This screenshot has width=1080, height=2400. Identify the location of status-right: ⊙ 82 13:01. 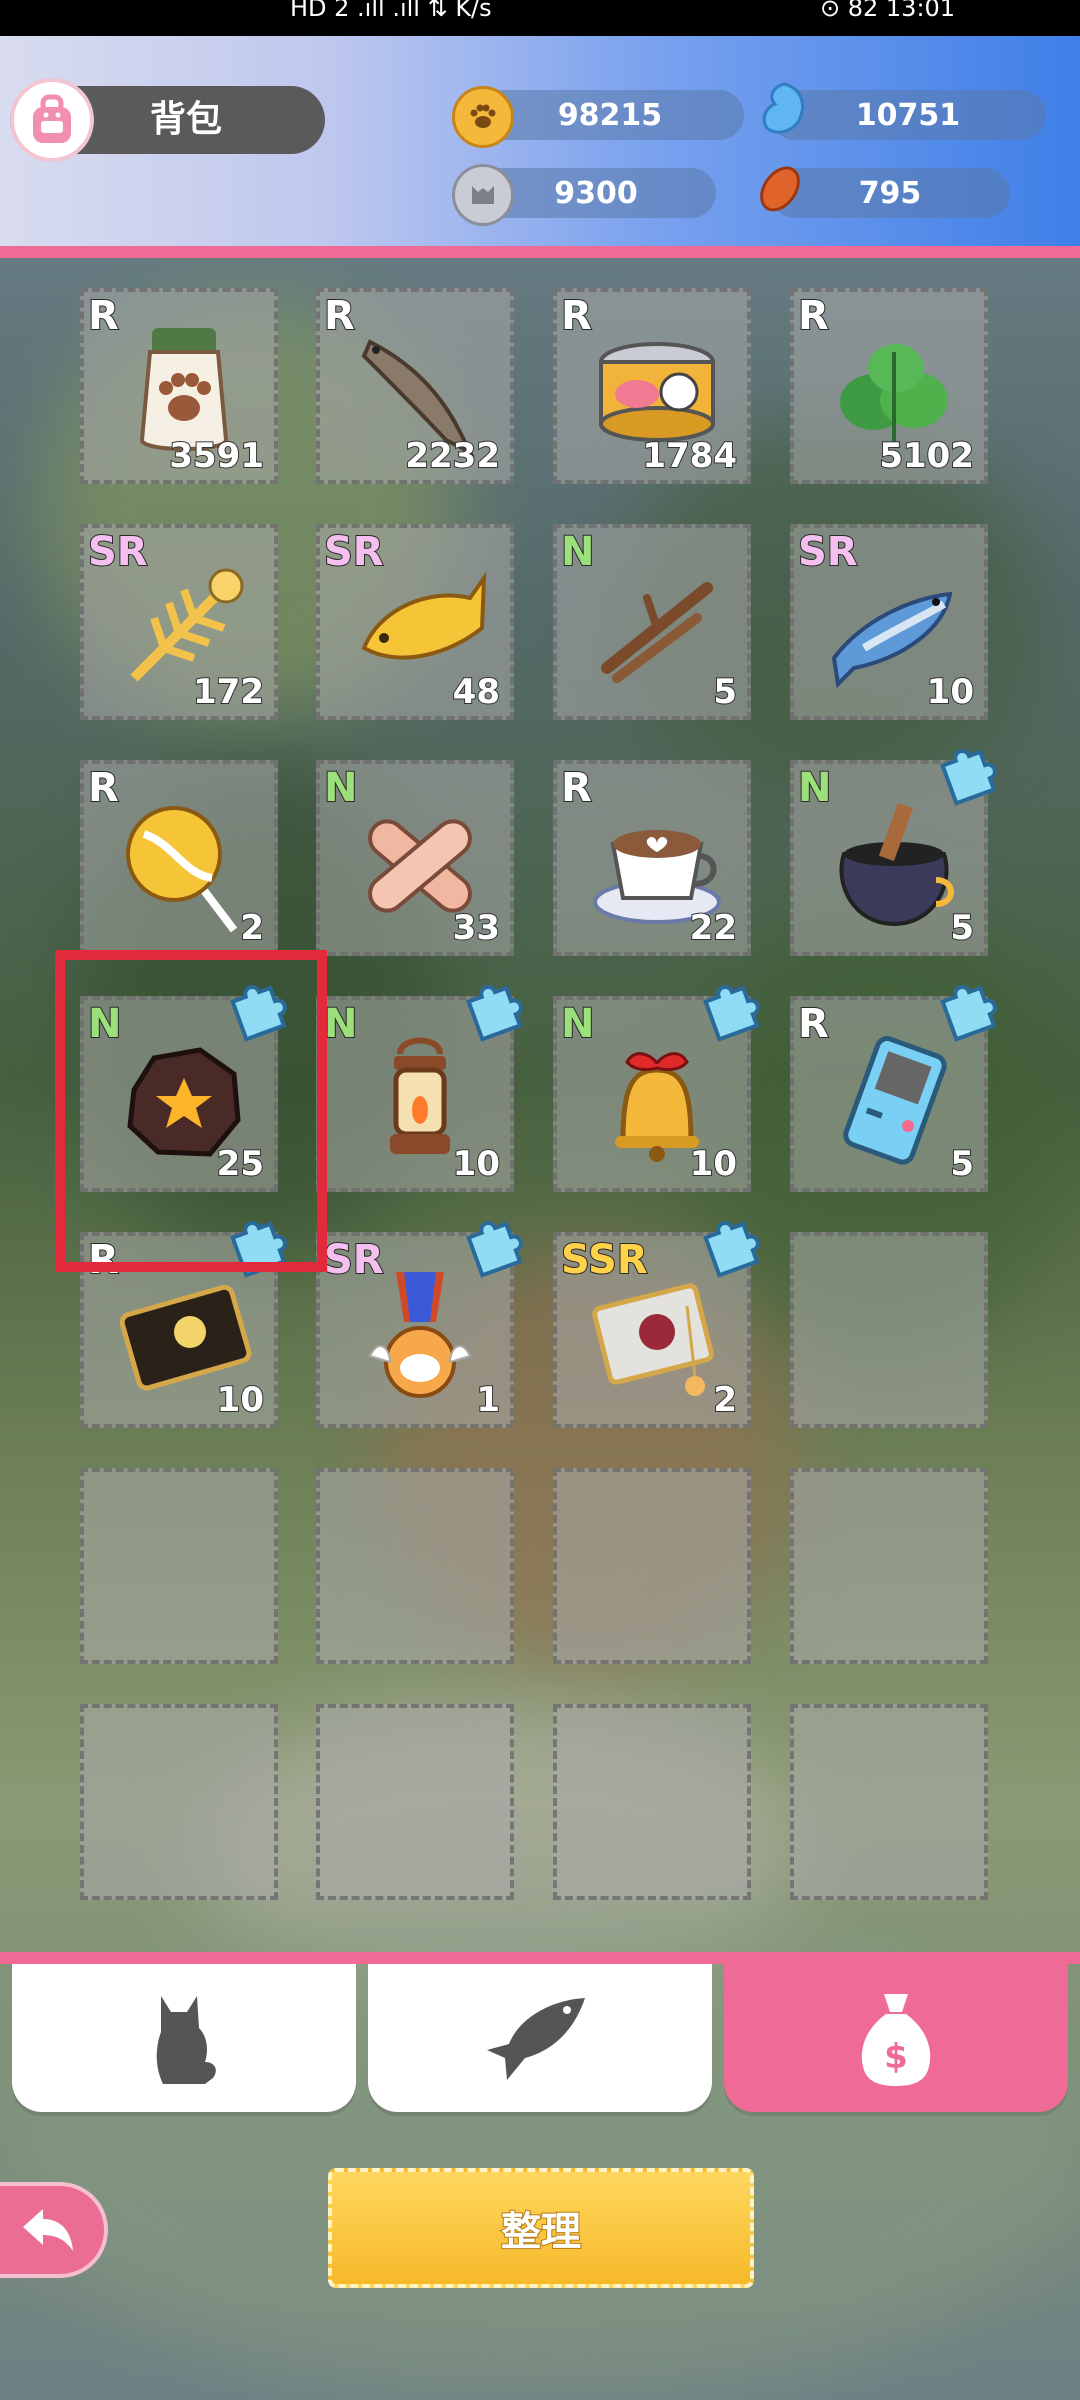
(888, 11).